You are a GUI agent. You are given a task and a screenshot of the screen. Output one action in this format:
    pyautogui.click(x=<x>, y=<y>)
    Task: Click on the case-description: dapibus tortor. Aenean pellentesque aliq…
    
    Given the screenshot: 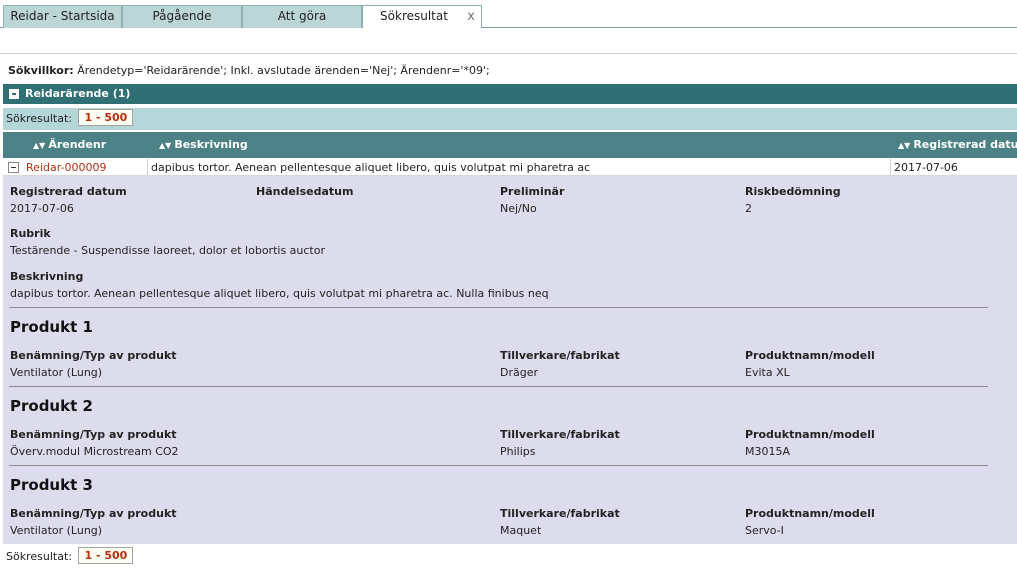 What is the action you would take?
    pyautogui.click(x=371, y=167)
    